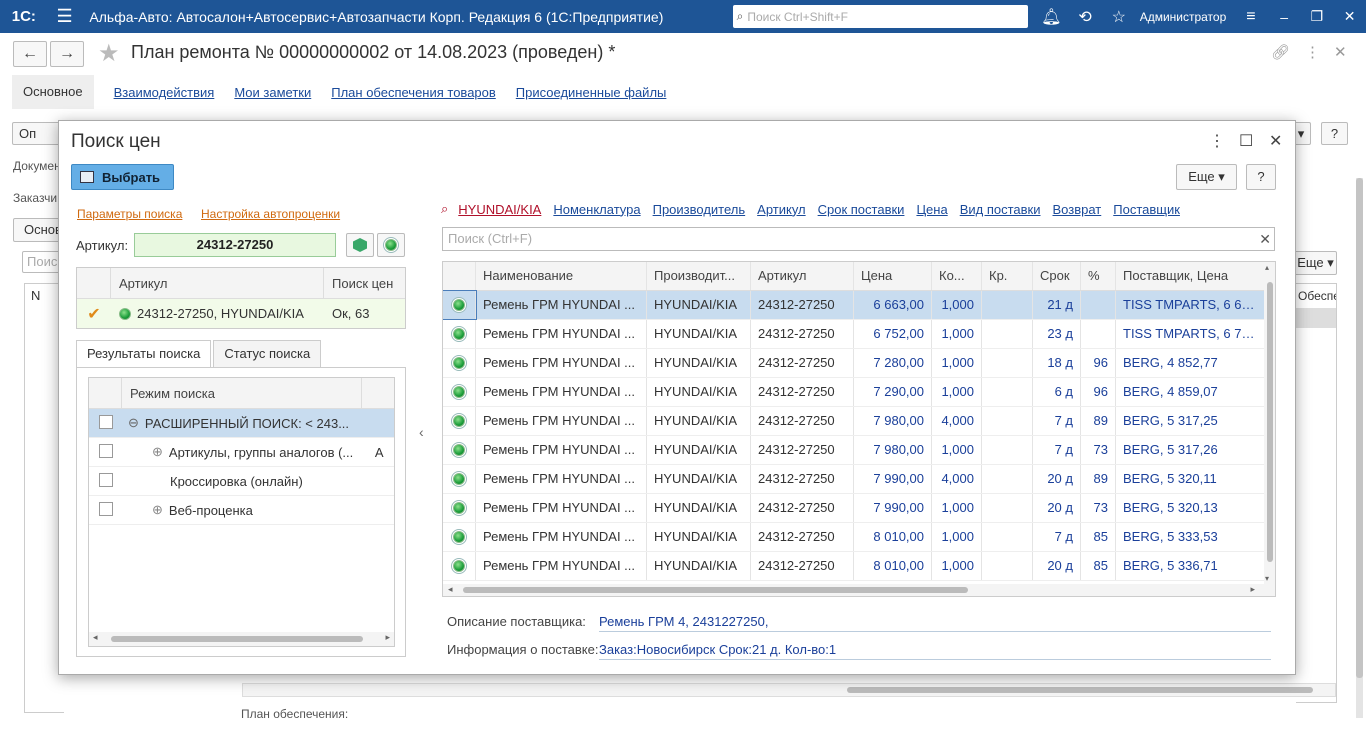 This screenshot has height=730, width=1366. I want to click on collapse-panel-icon: ‹, so click(421, 432).